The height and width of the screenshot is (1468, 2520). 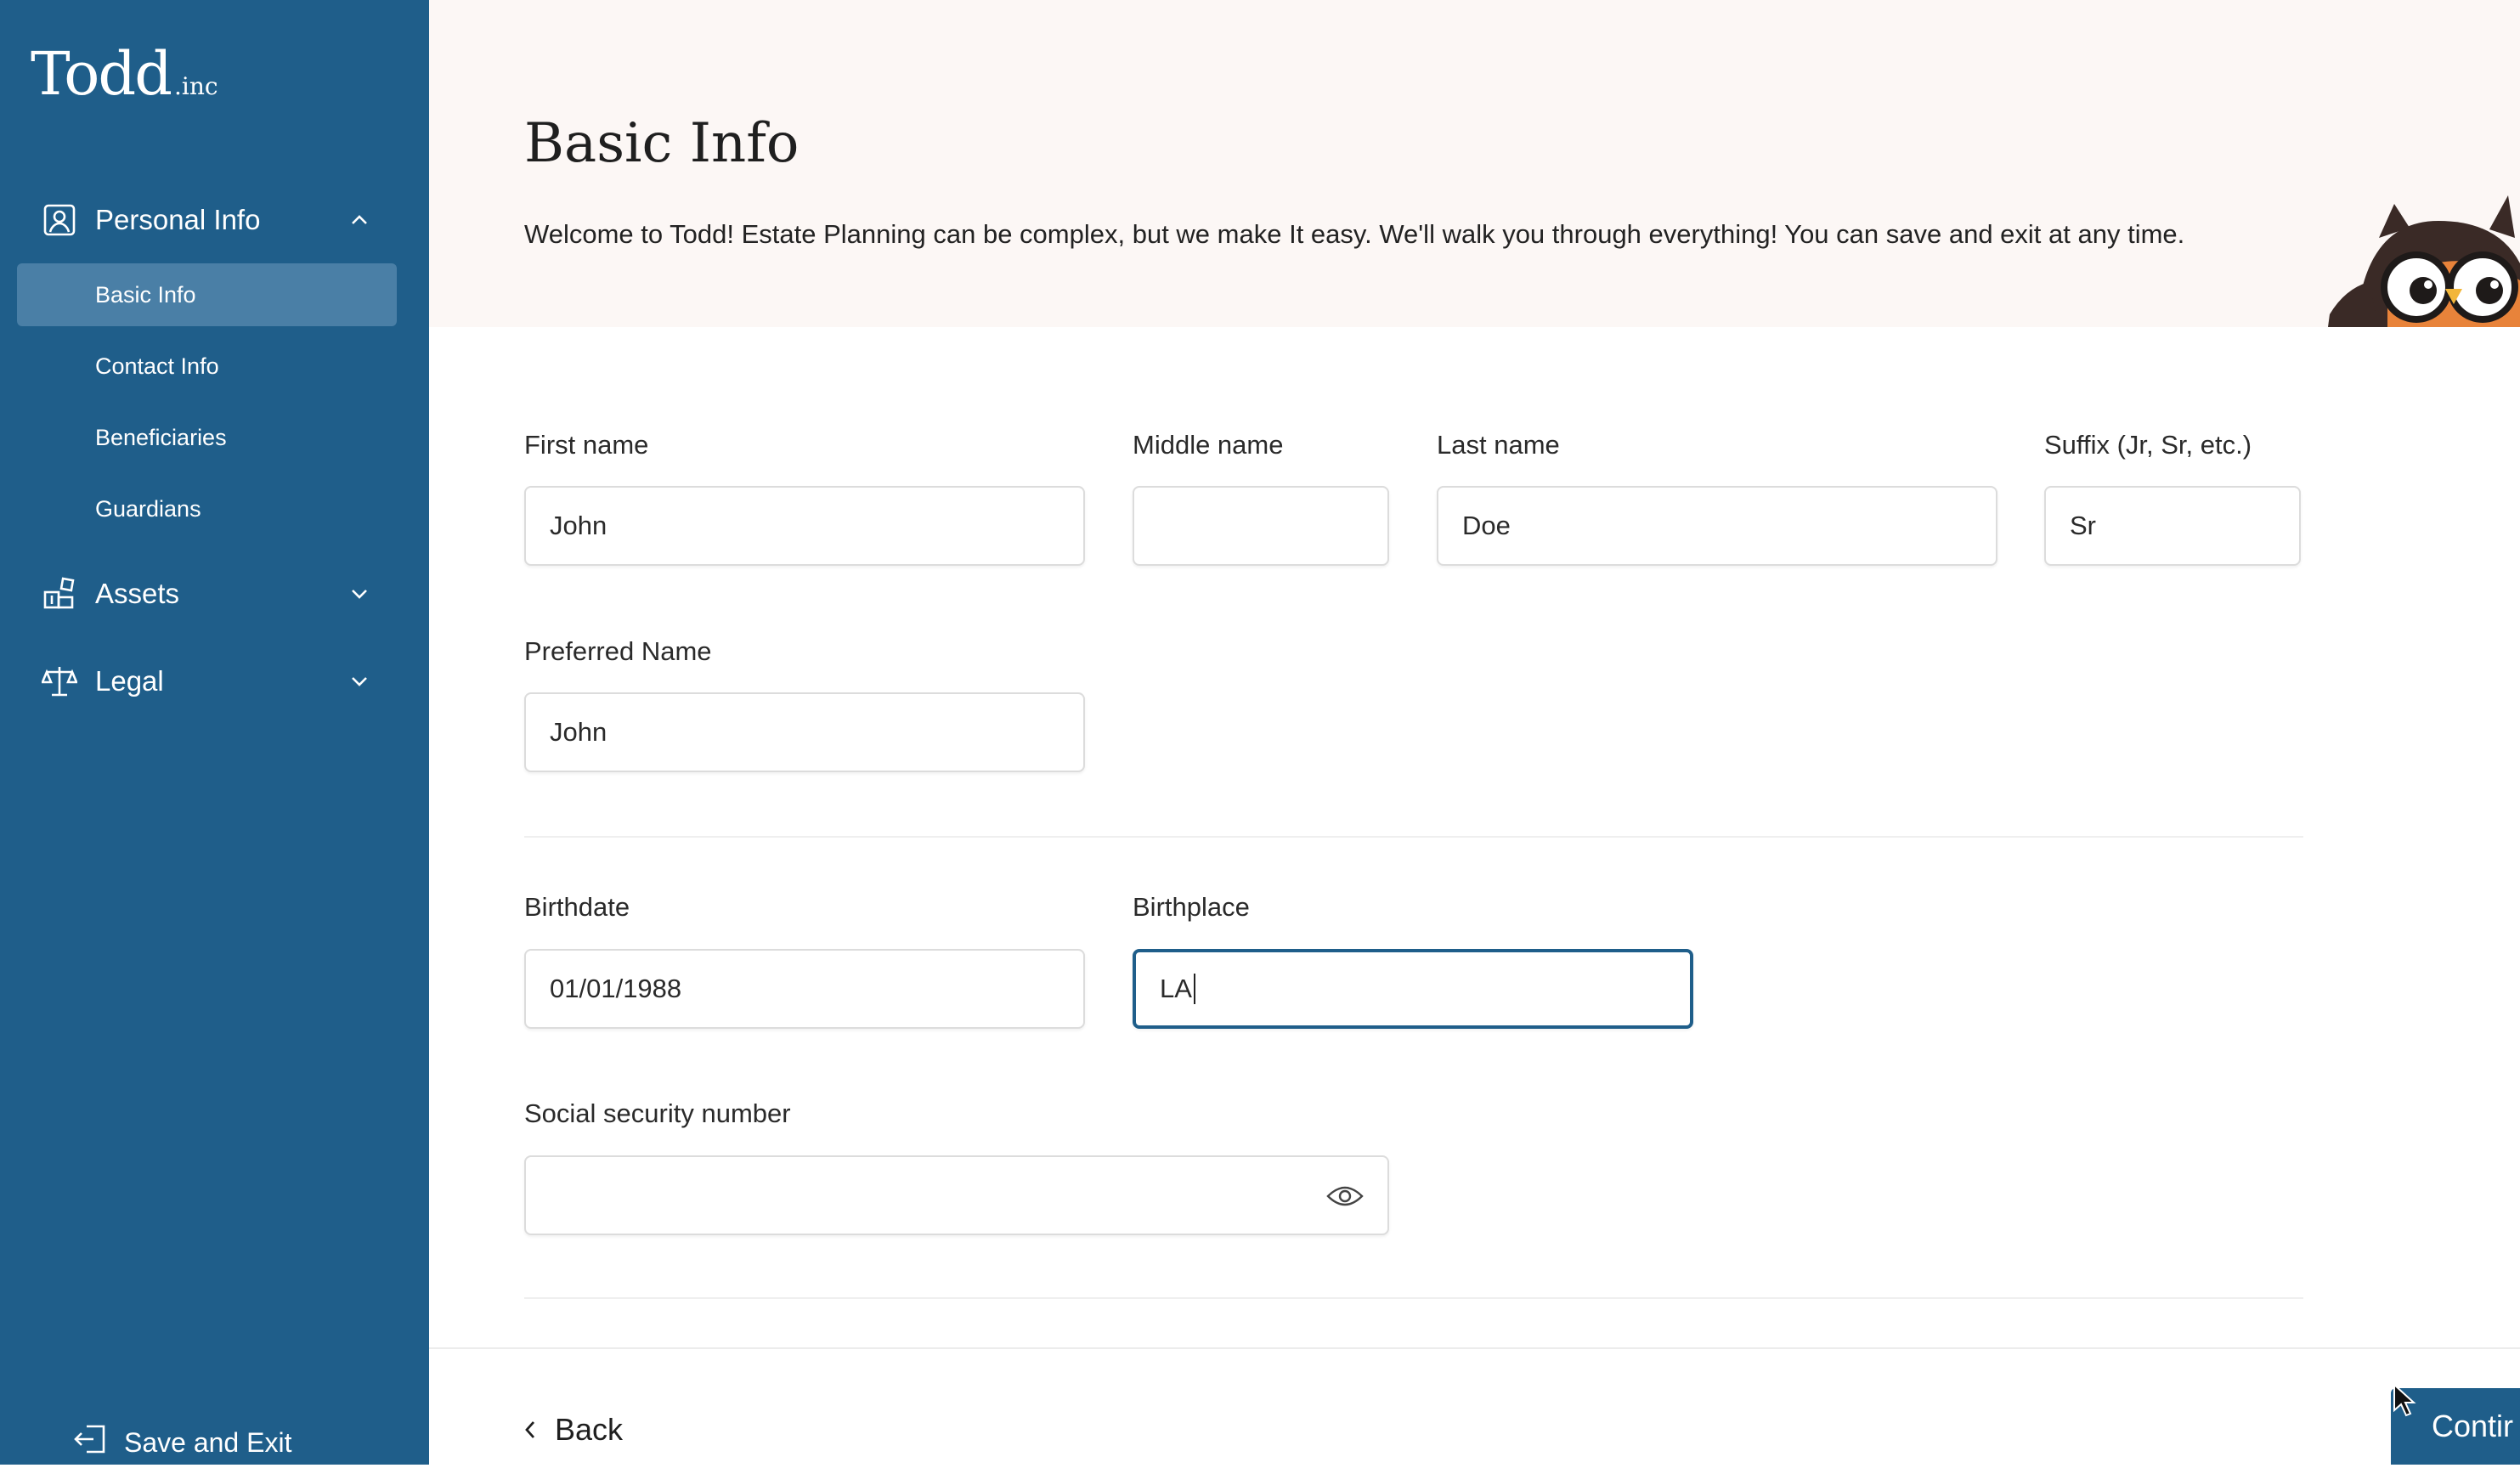 I want to click on nav-section-label: Personal Info, so click(x=178, y=219).